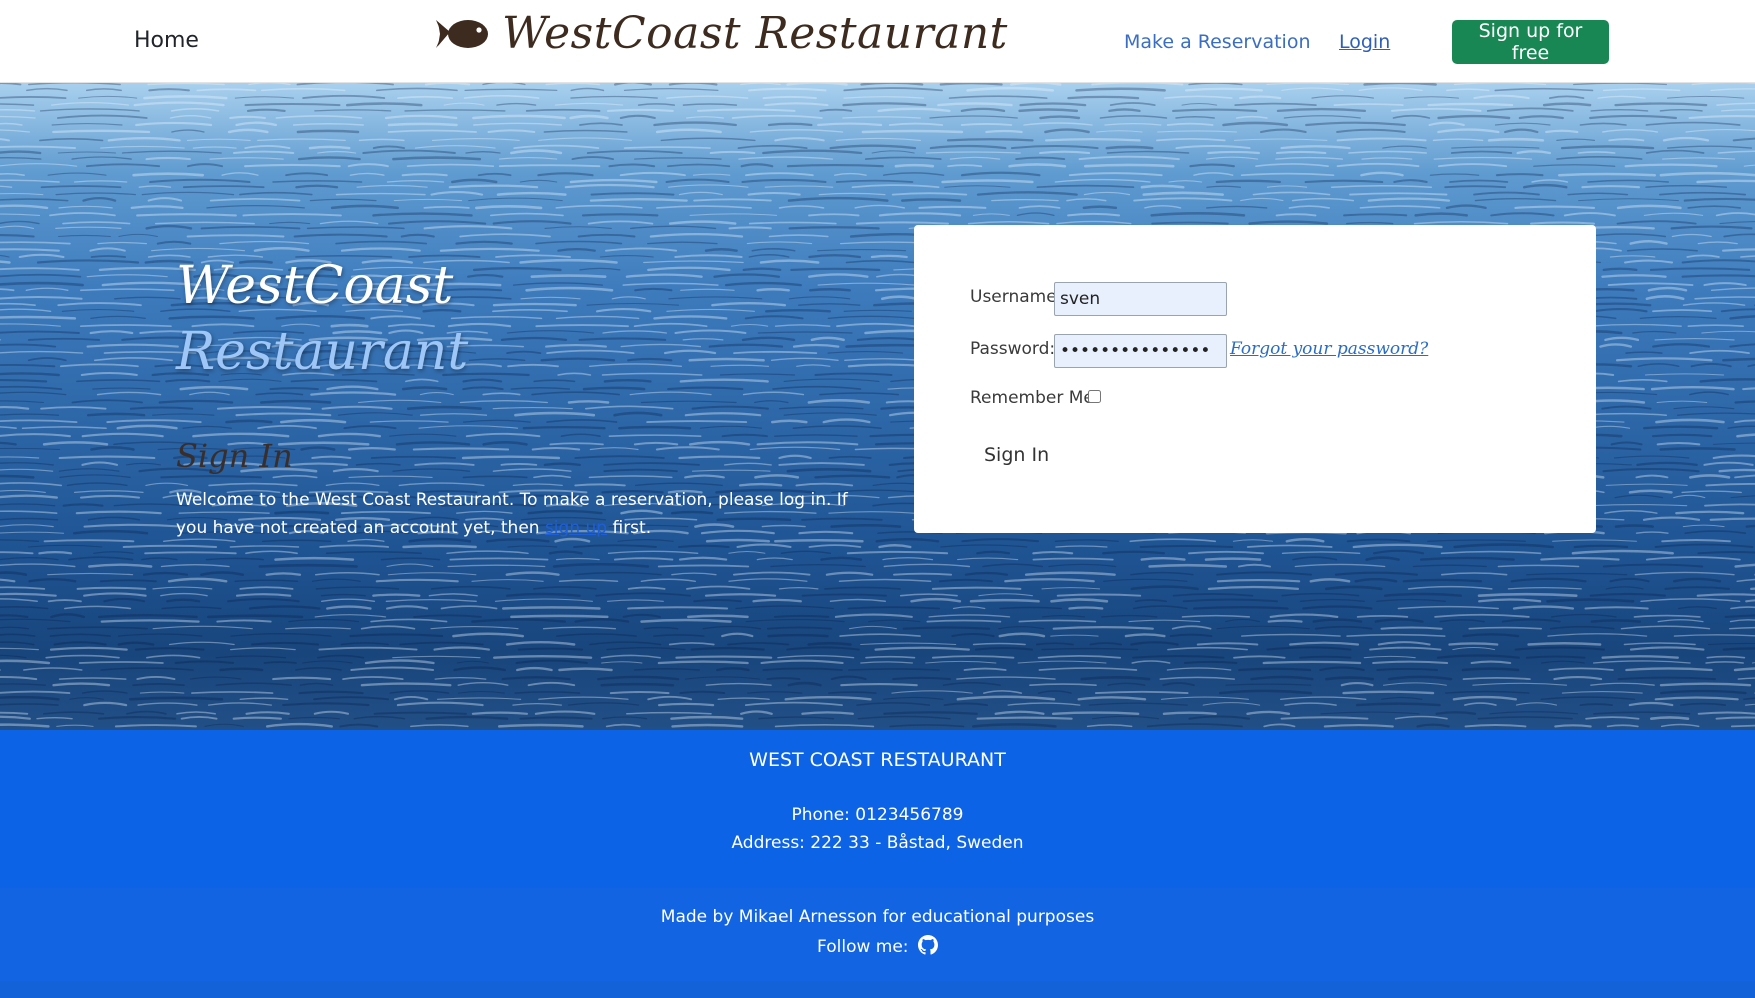  I want to click on footer-restaurant-name: WEST COAST RESTAURANT, so click(877, 760).